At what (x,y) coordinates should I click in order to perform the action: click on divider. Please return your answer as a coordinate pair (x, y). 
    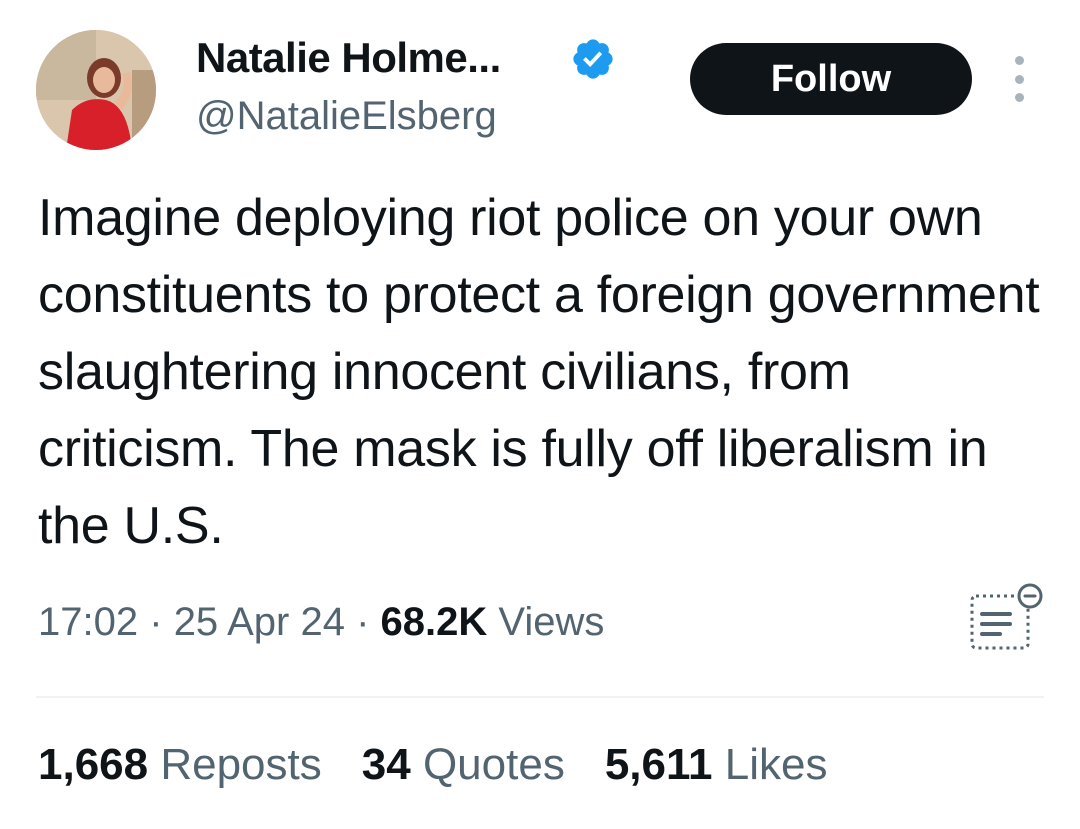
    Looking at the image, I should click on (540, 697).